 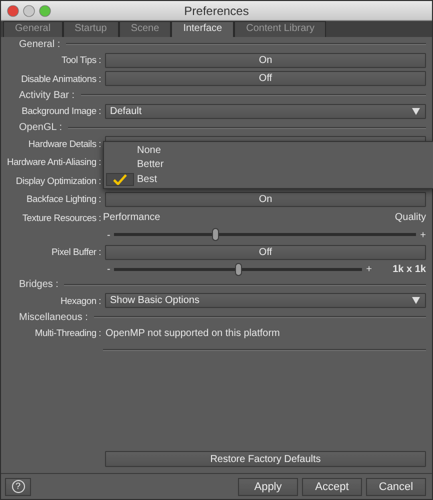 I want to click on field-label: Background Image :, so click(x=61, y=111).